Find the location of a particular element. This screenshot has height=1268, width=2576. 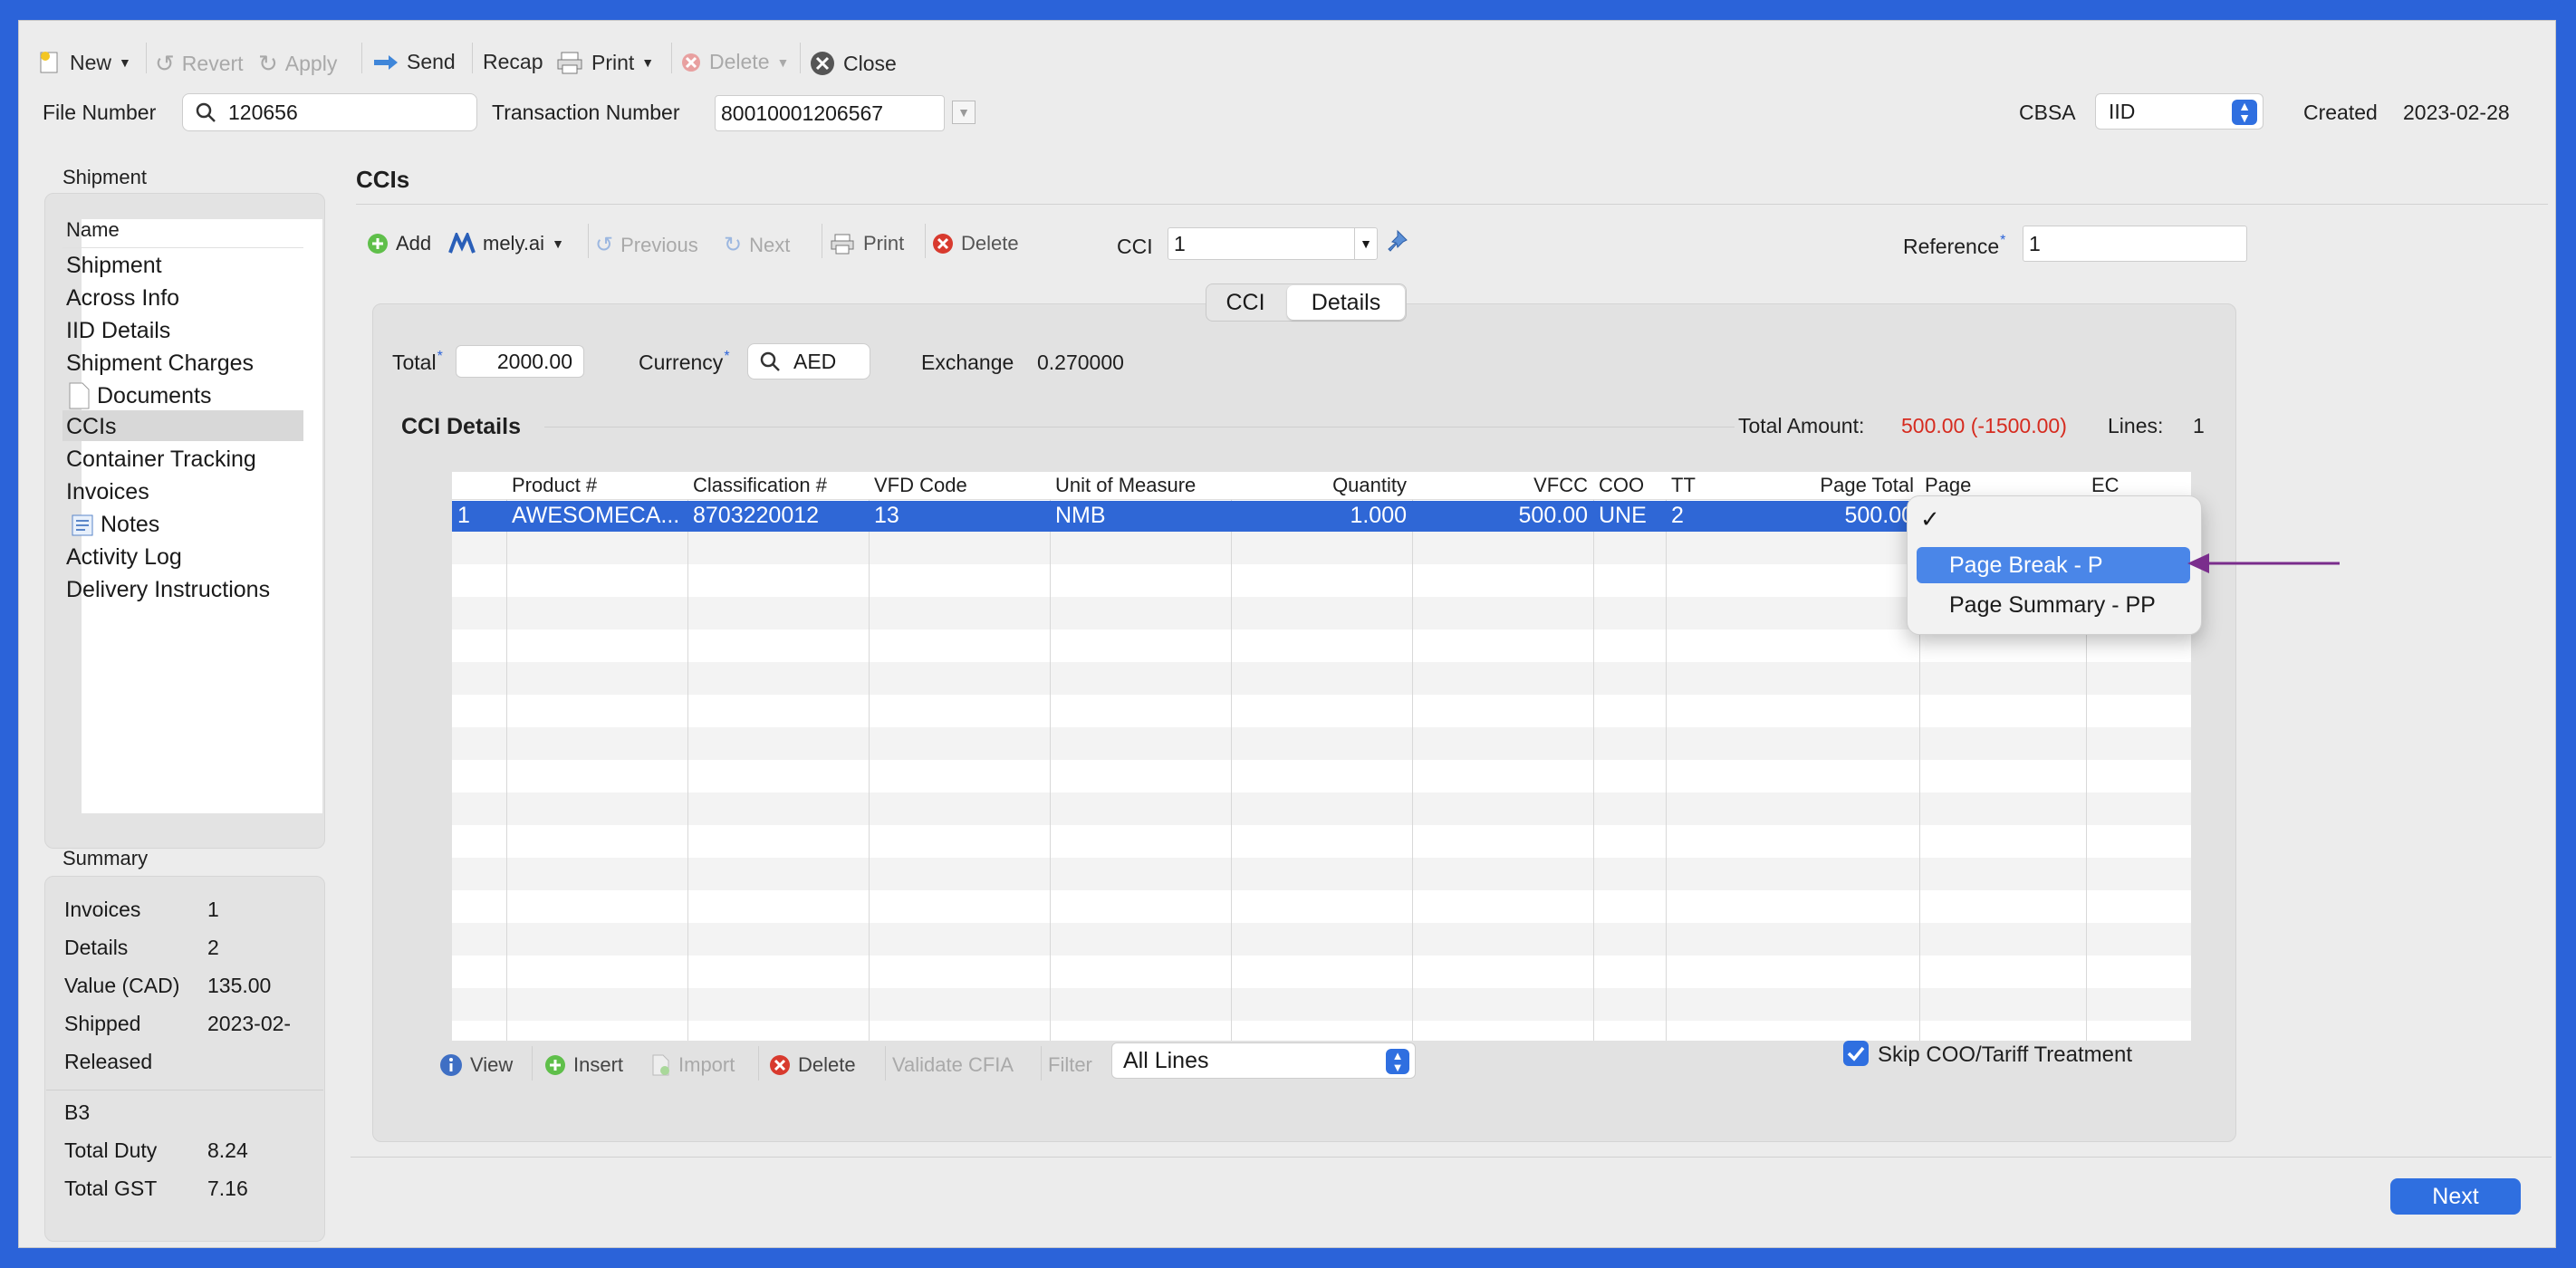

delete-button: Delete ▼ is located at coordinates (734, 62).